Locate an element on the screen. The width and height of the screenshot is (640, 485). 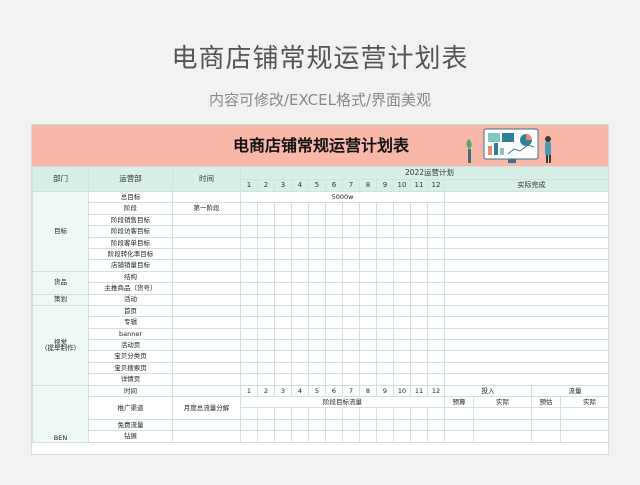
row-label: 主推商品（货号） is located at coordinates (130, 288).